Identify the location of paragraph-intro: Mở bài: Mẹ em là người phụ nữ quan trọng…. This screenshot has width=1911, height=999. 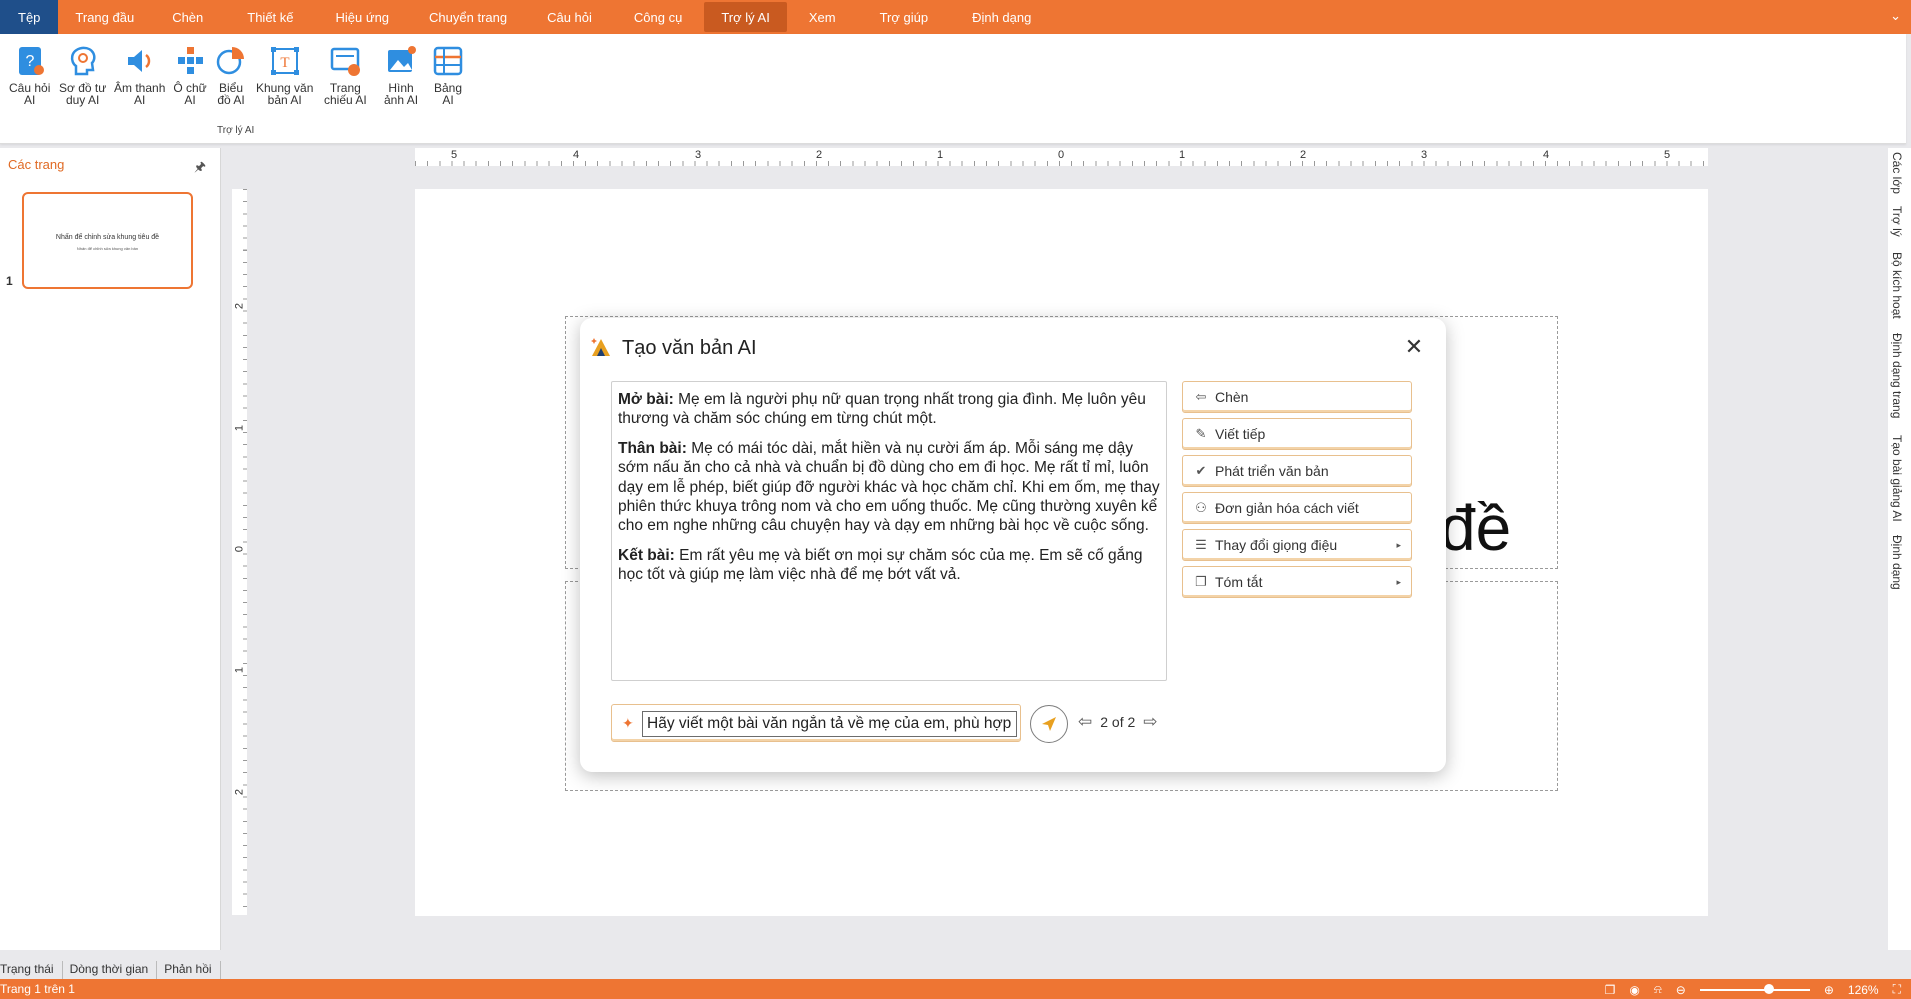
(889, 409).